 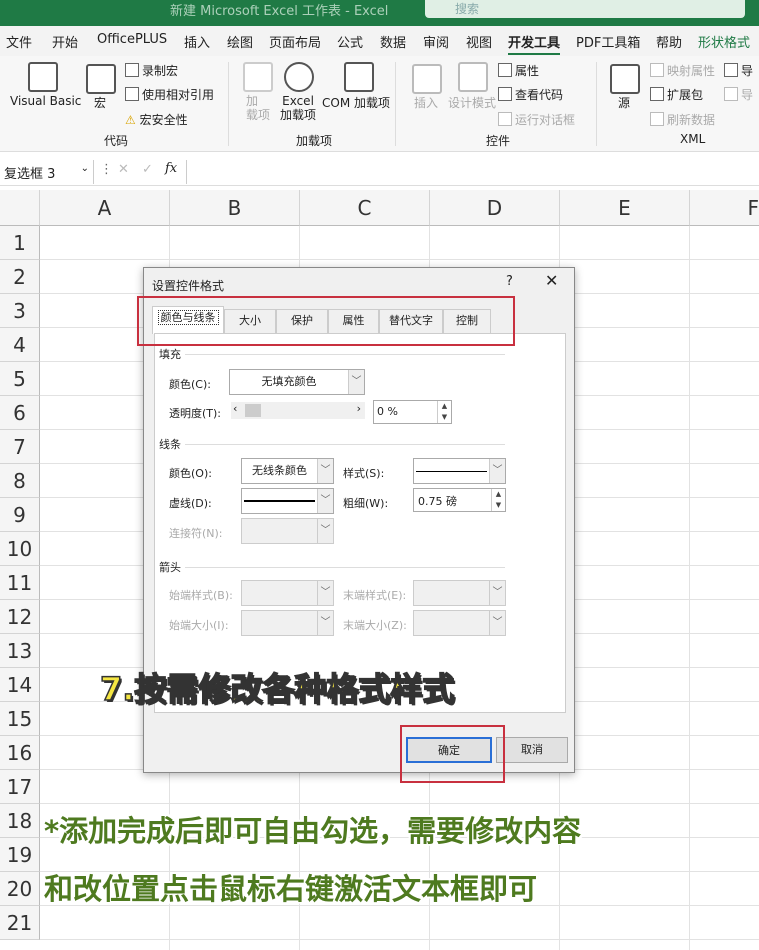 What do you see at coordinates (240, 41) in the screenshot?
I see `tab-draw: 绘图` at bounding box center [240, 41].